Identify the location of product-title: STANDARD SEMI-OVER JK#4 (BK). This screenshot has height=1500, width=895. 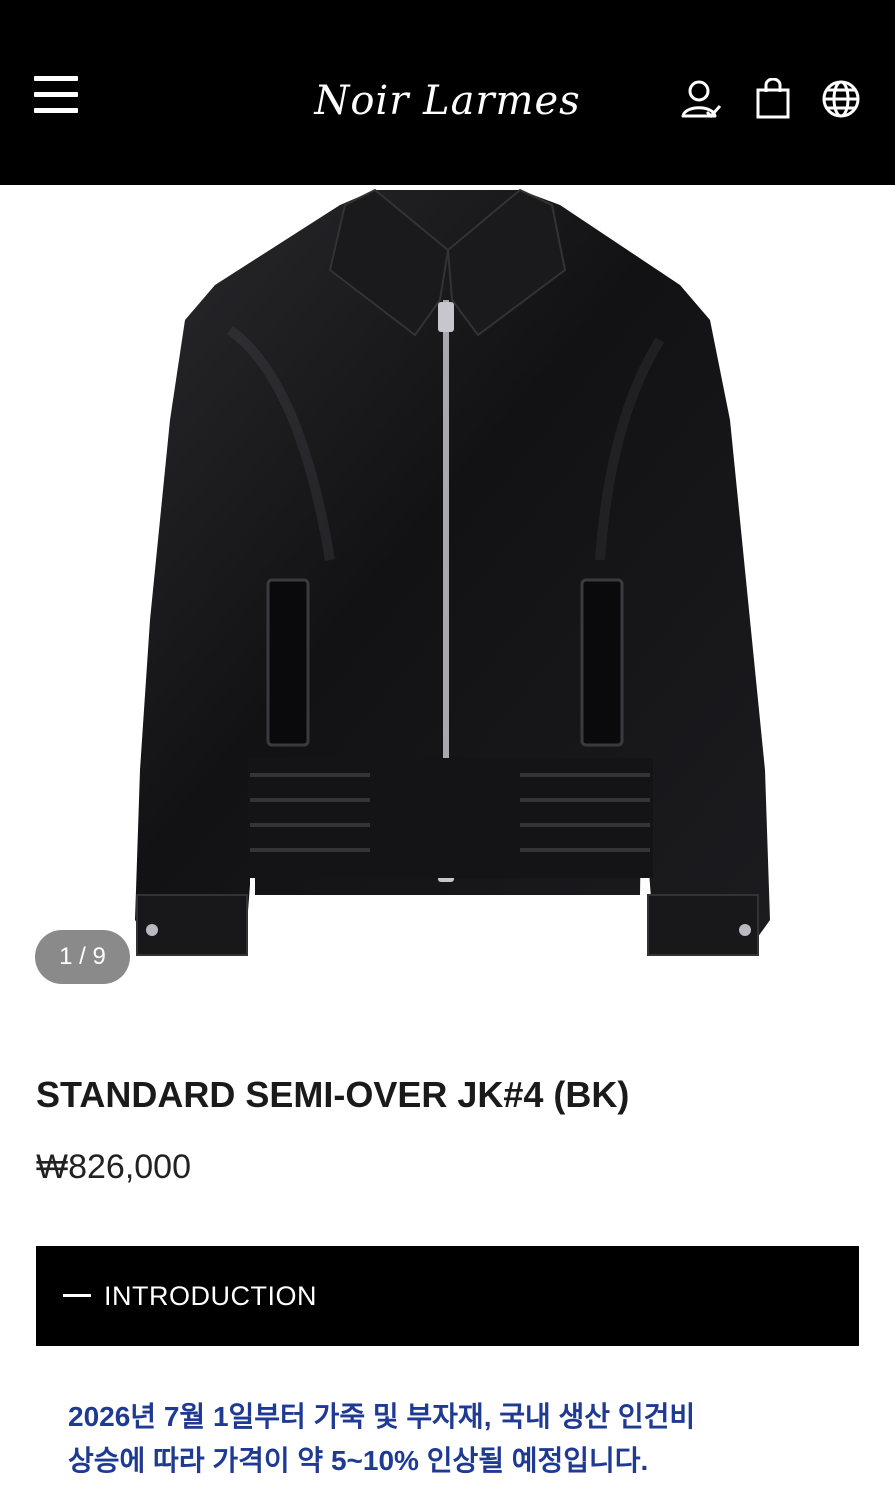
(333, 1094).